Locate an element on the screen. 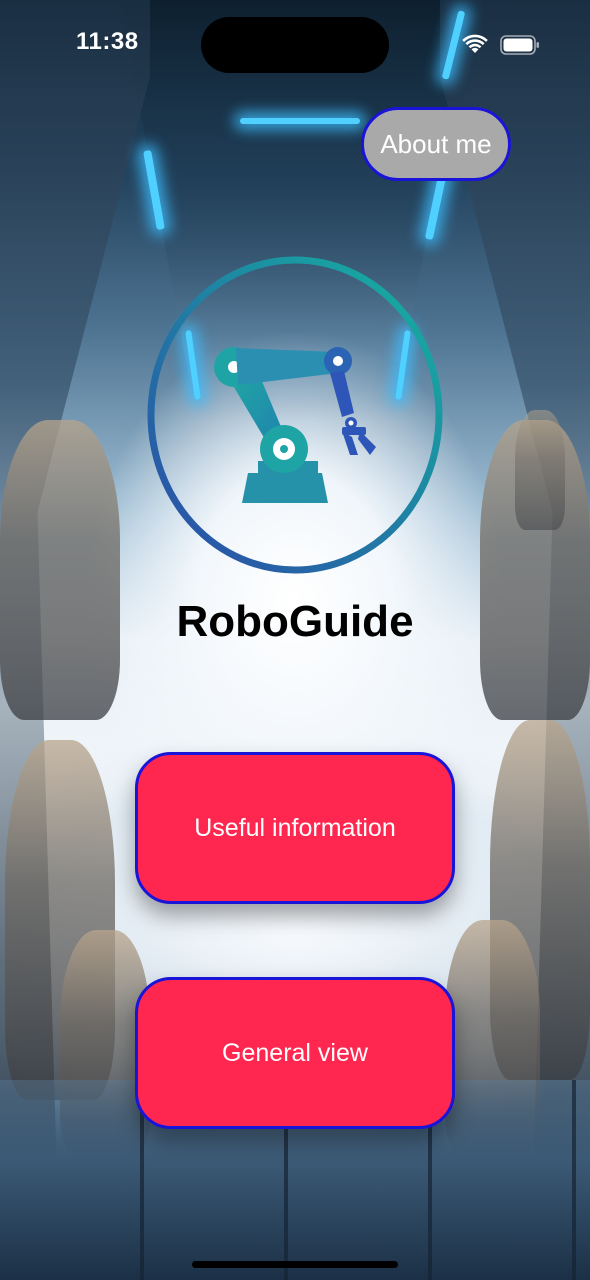  app-title: RoboGuide is located at coordinates (295, 621).